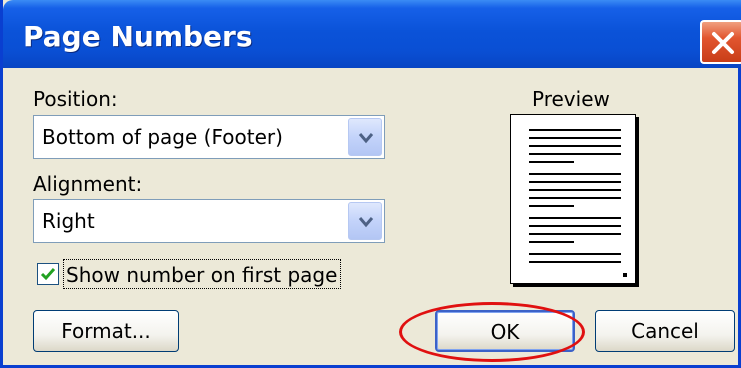 The image size is (741, 368). Describe the element at coordinates (202, 274) in the screenshot. I see `show-number-first-page-label: Show number on first page` at that location.